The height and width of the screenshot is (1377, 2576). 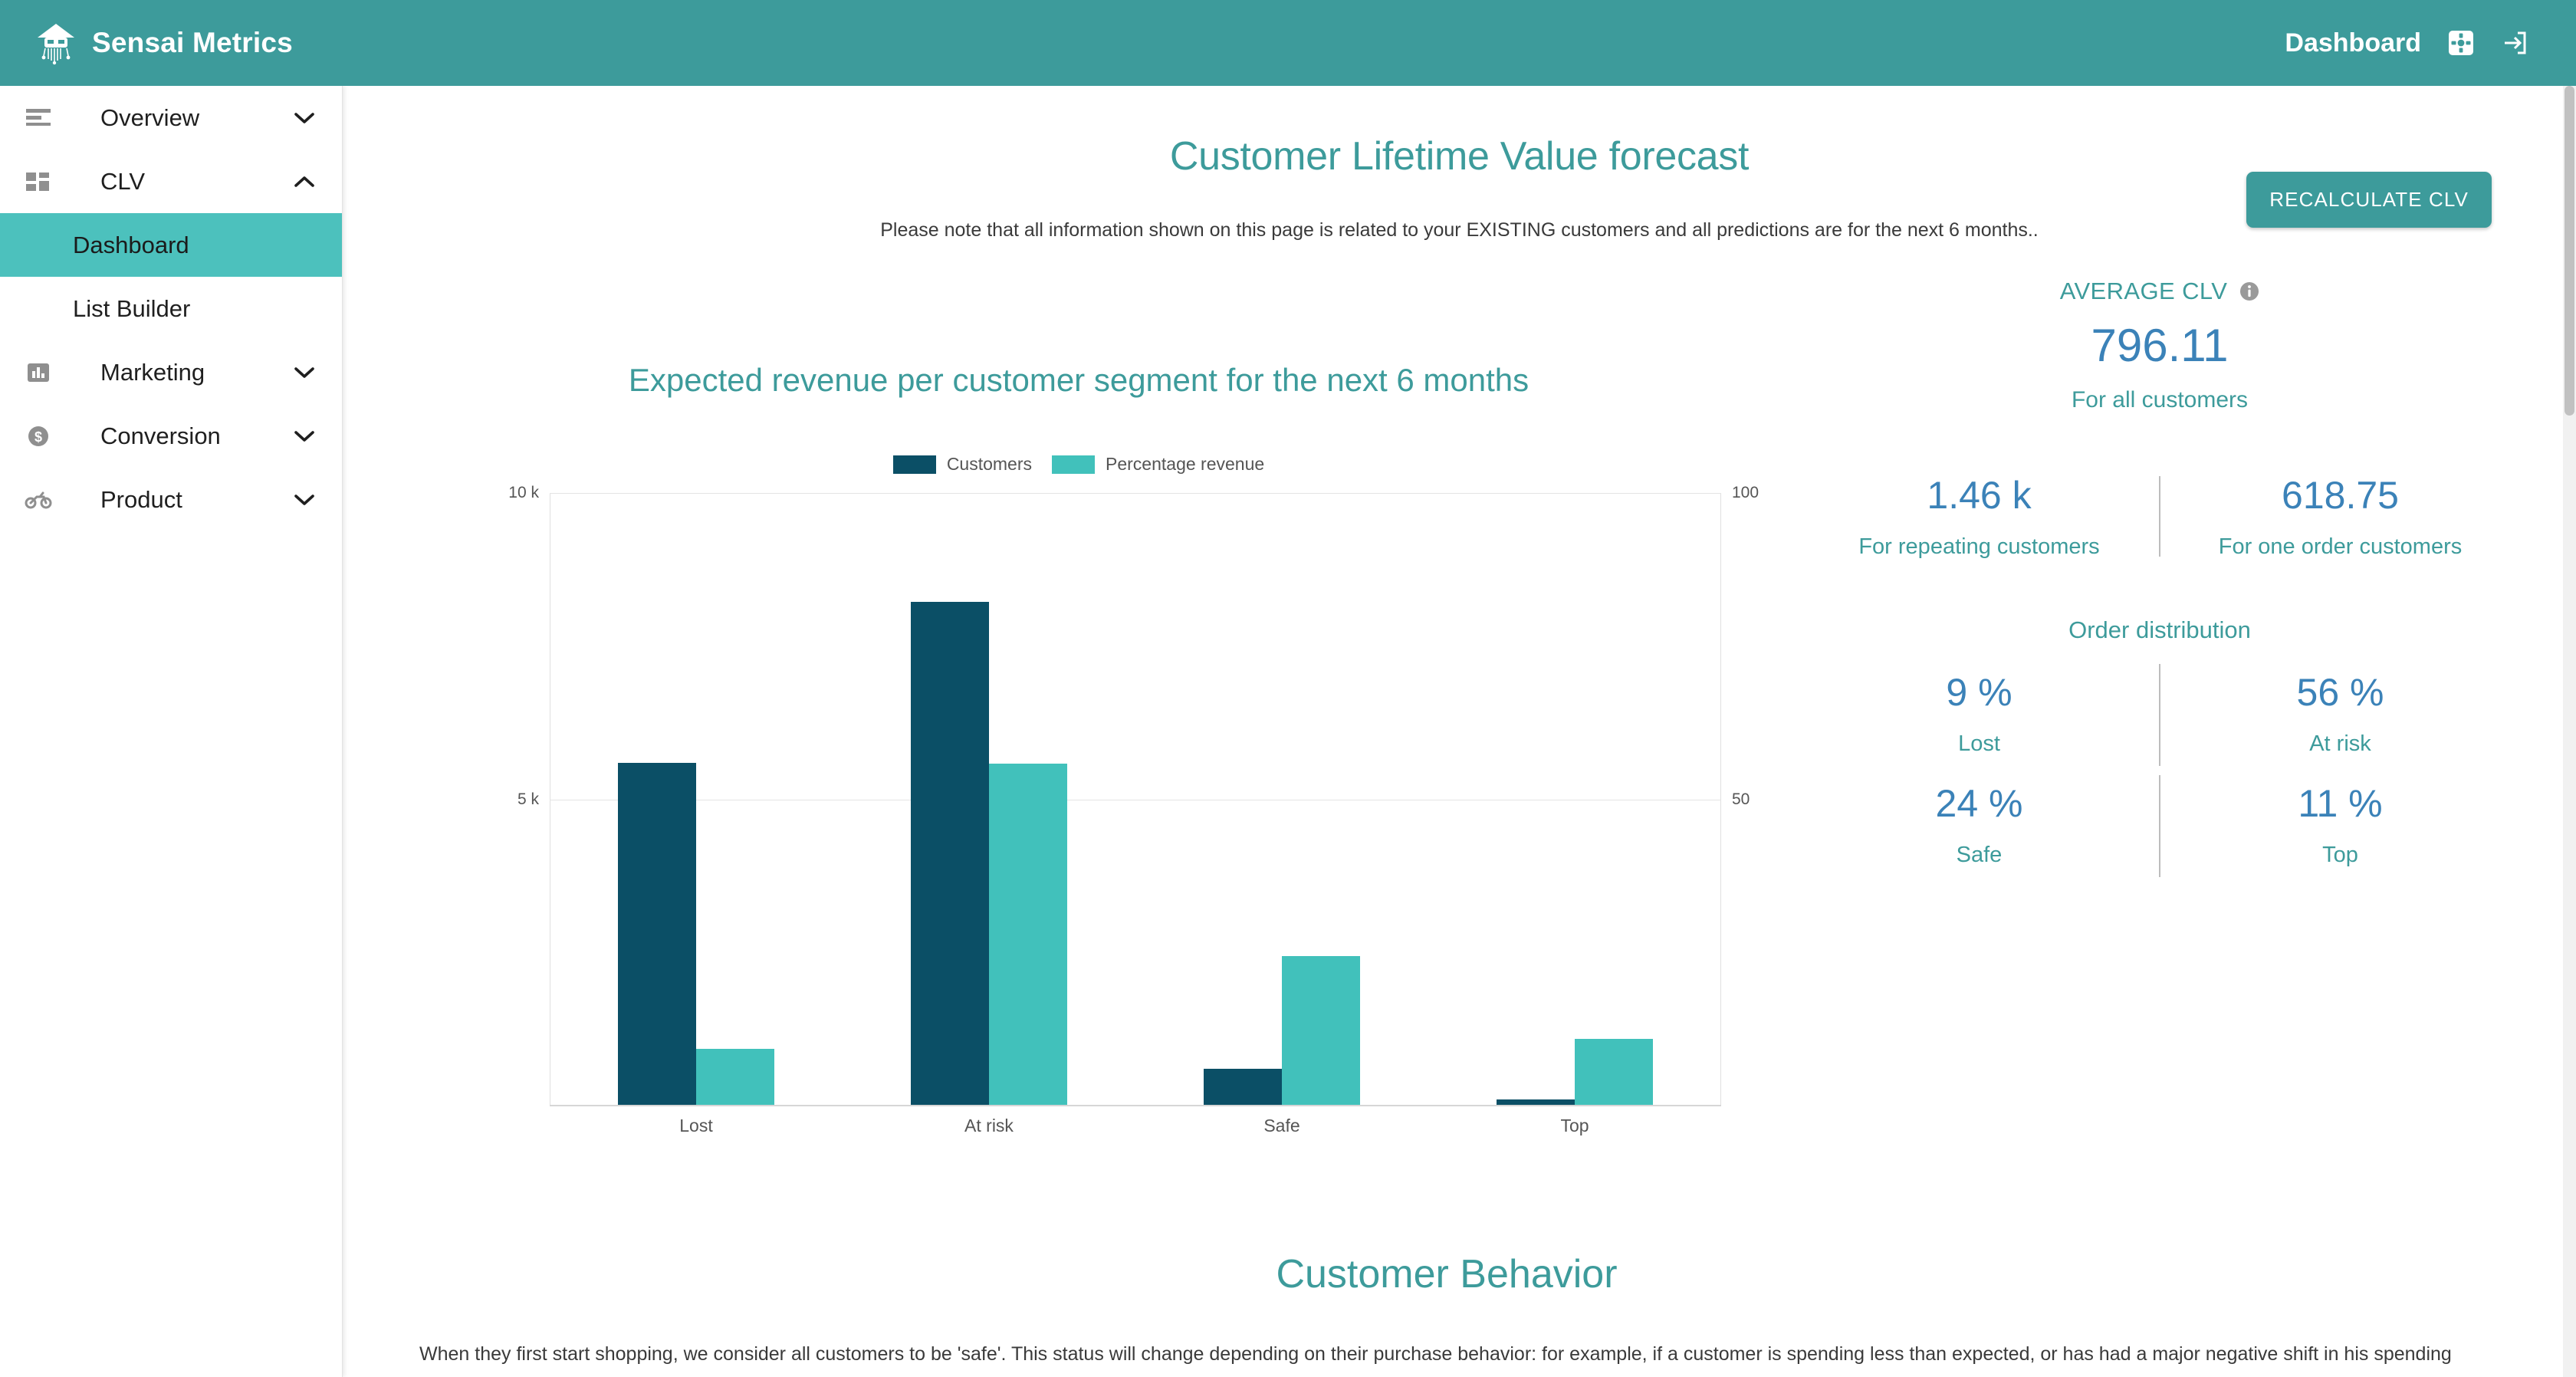 I want to click on bar-revenue-top, so click(x=1614, y=1071).